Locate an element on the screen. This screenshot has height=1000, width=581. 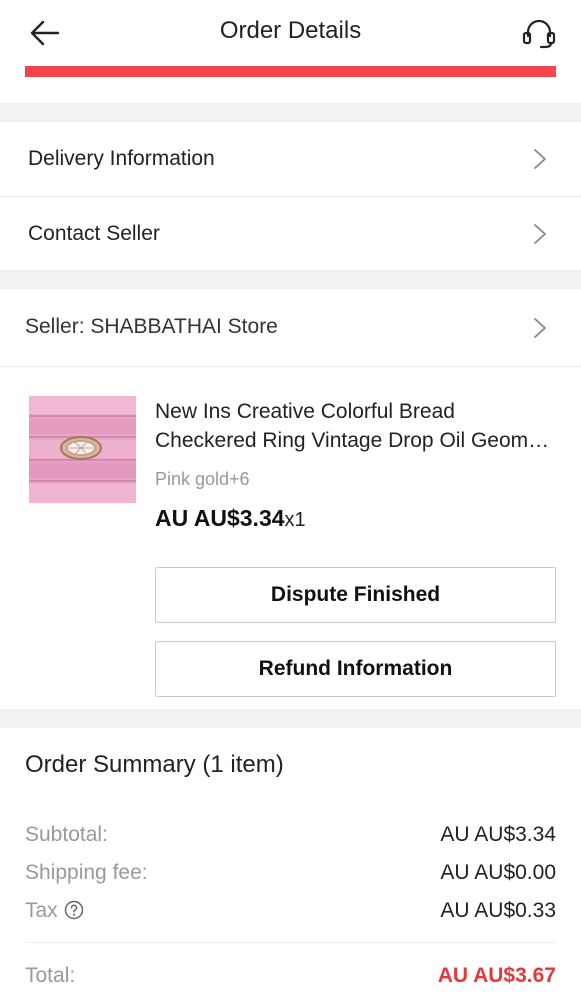
total-label: Total: is located at coordinates (50, 975).